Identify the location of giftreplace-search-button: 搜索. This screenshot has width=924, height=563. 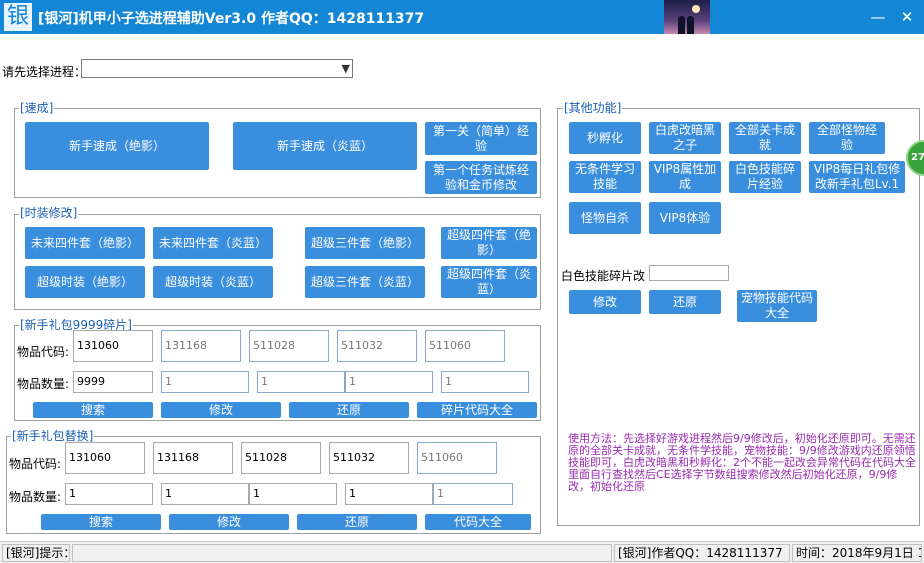
(101, 522).